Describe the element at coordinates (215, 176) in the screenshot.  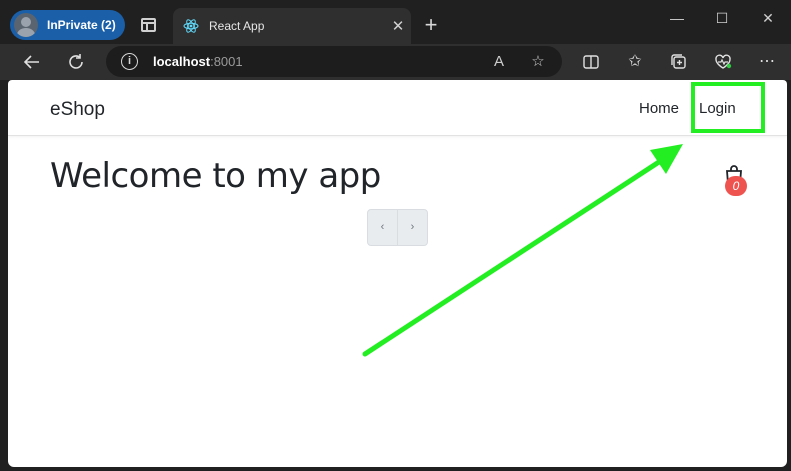
I see `page-title: Welcome to my app` at that location.